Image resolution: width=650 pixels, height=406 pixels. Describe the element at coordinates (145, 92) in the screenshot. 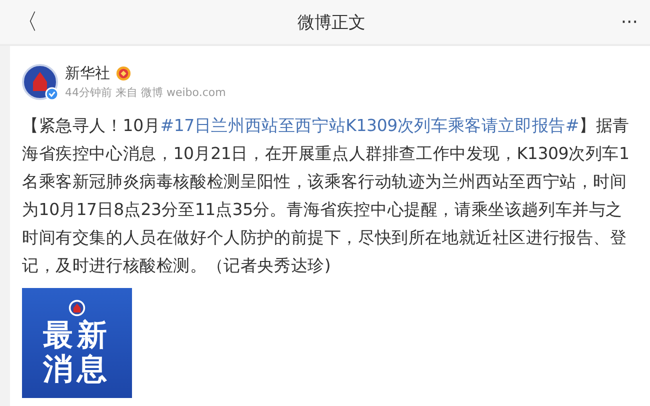

I see `post-meta: 44分钟前 来自 微博 weibo.com` at that location.